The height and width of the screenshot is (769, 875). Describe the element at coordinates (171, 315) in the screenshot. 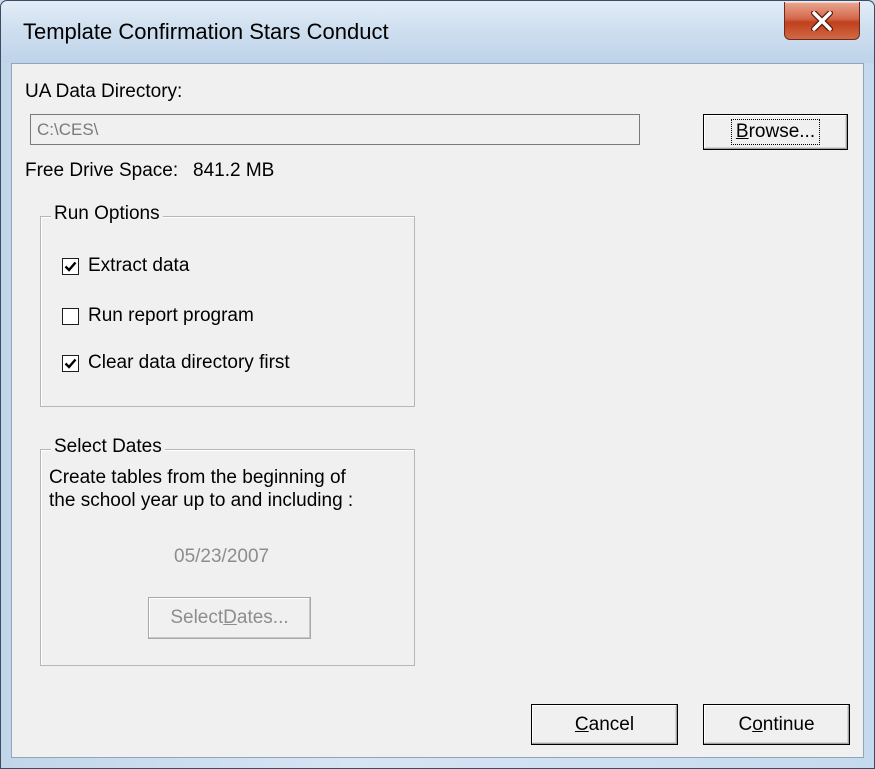

I see `run-report-label: Run report program` at that location.